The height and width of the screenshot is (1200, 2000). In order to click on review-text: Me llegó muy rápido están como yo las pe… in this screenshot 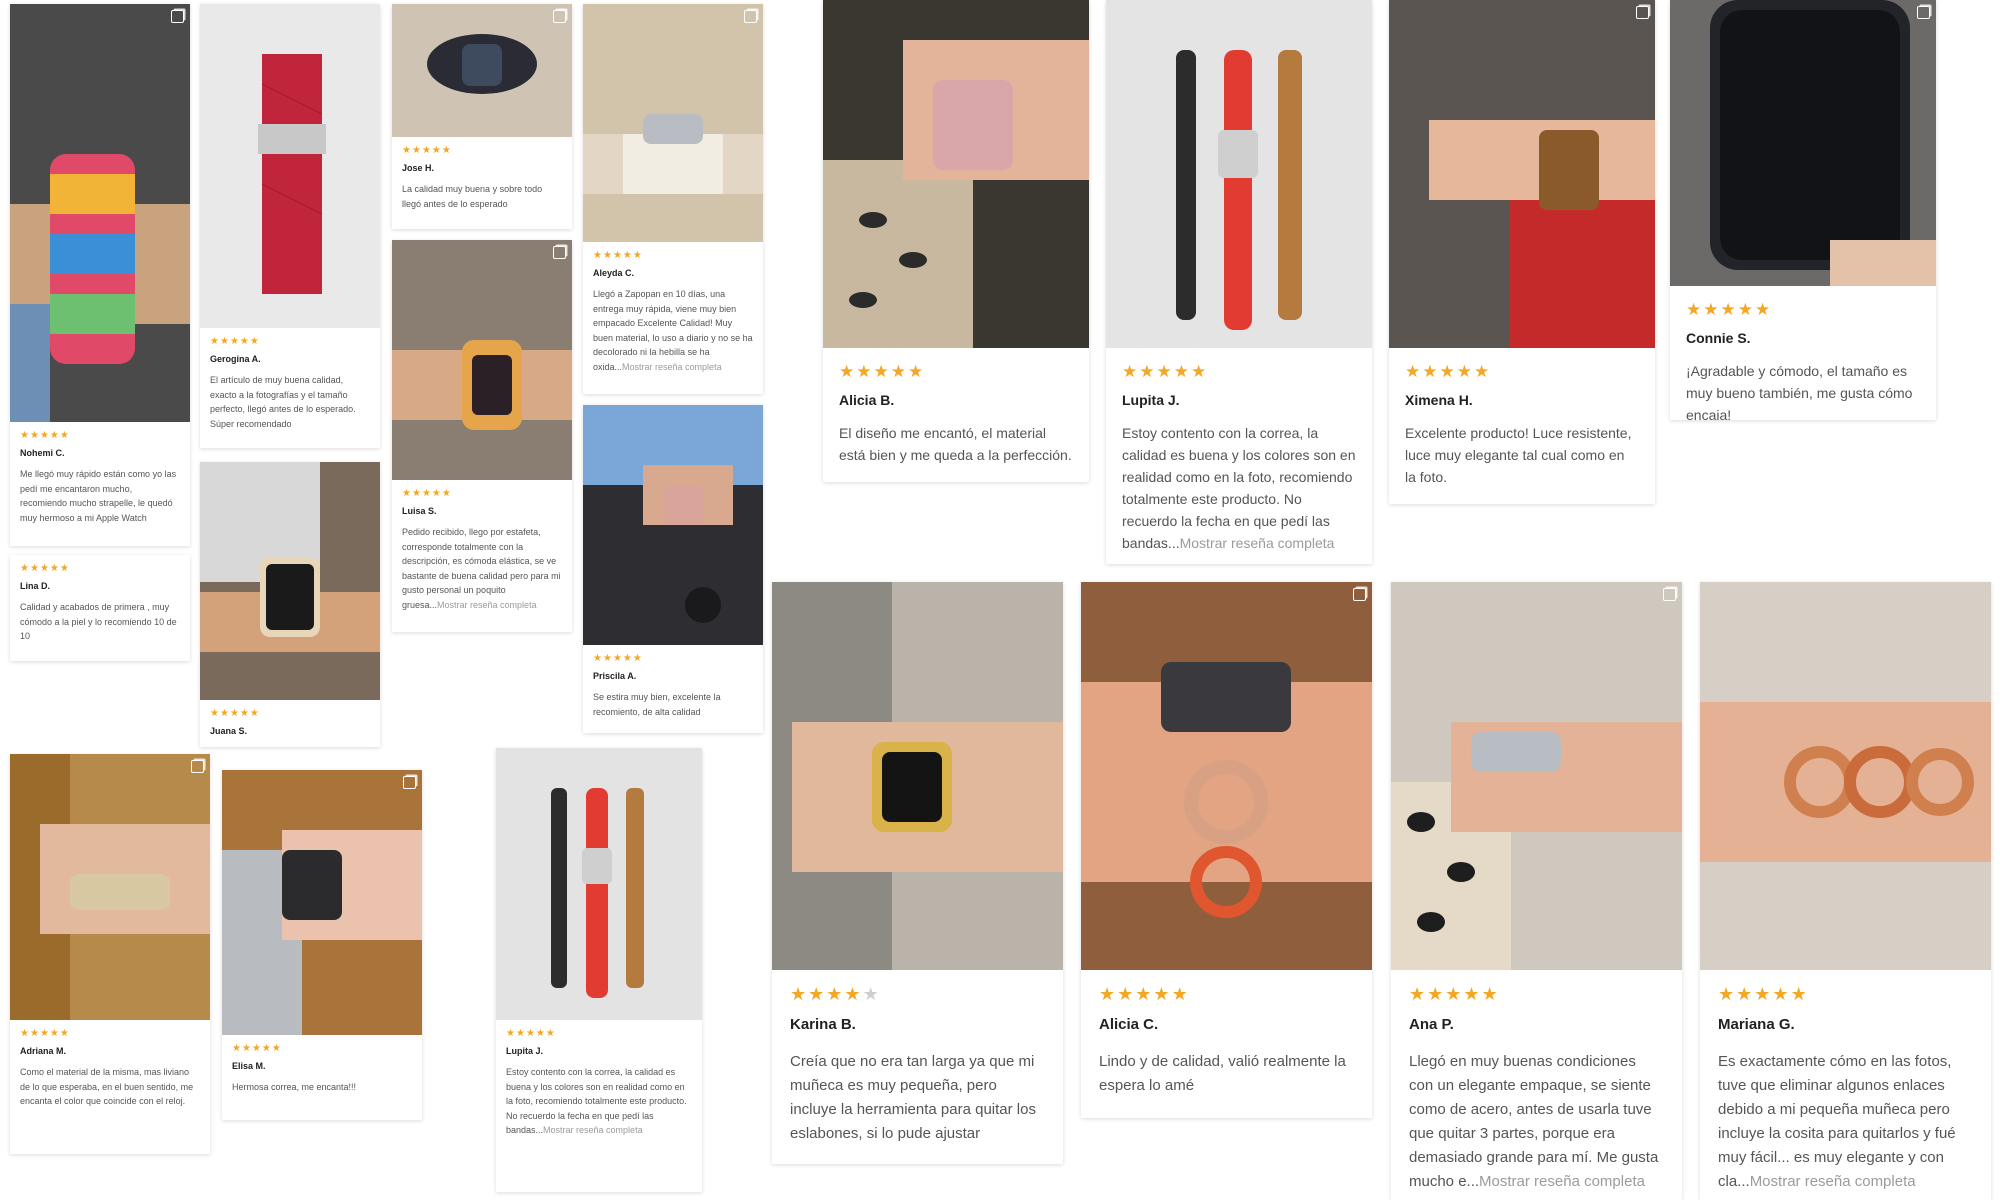, I will do `click(98, 496)`.